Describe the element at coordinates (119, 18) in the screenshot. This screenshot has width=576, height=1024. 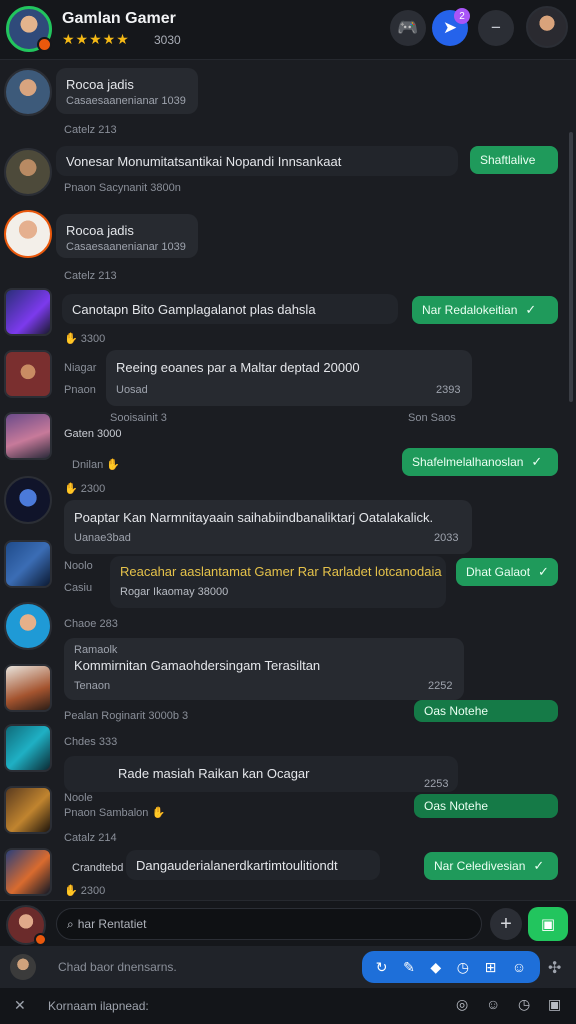
I see `channel-title: Gamlan Gamer` at that location.